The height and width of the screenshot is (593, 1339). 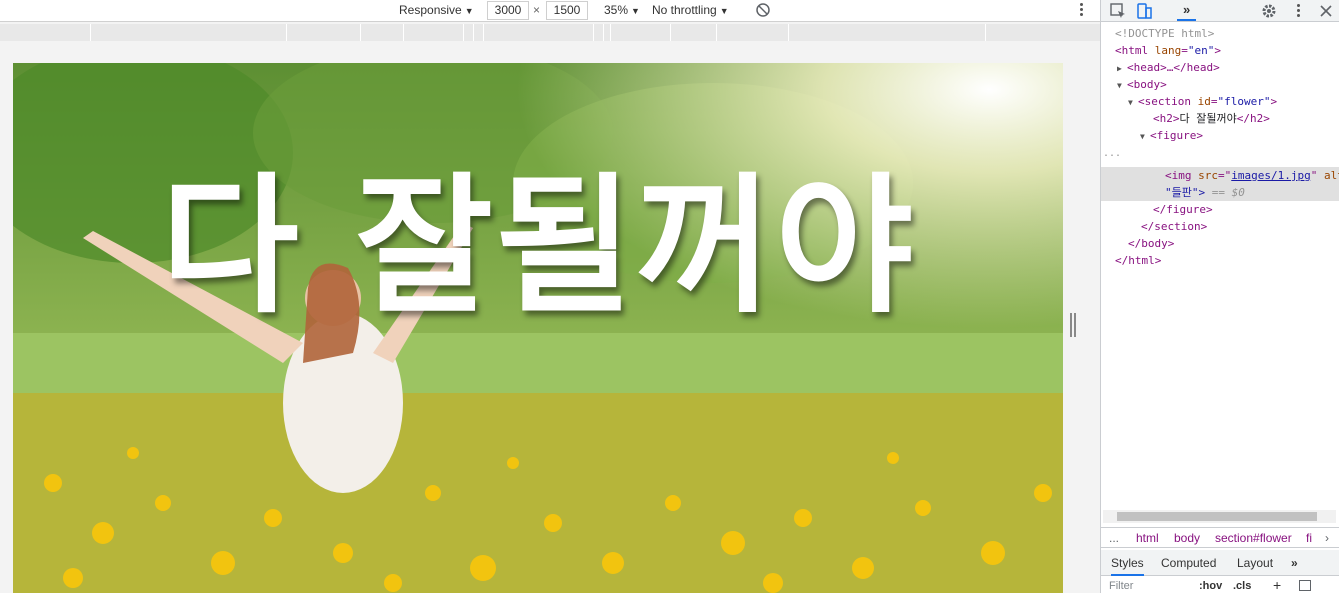 I want to click on img-alt-value: 들판">, so click(x=1188, y=192).